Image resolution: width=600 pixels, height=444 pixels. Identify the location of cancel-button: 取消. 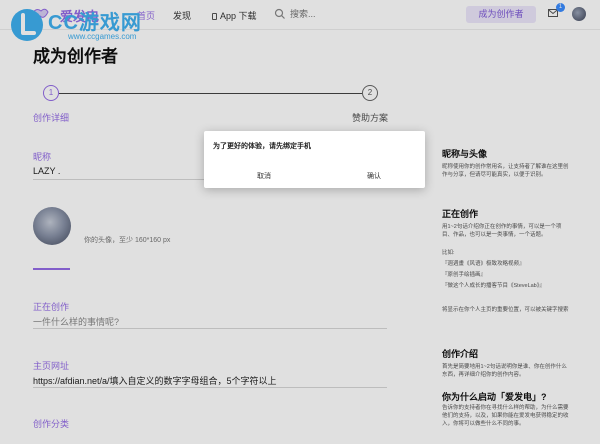
(264, 177).